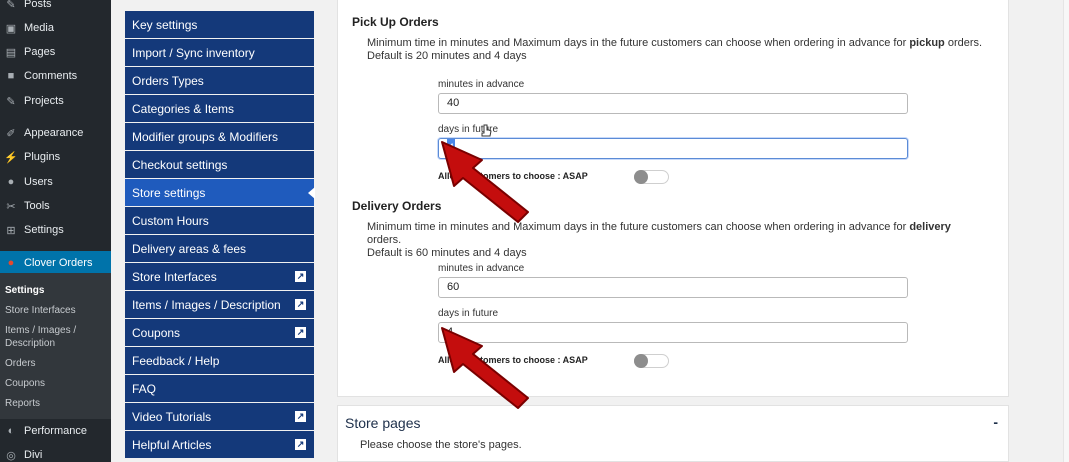 Image resolution: width=1069 pixels, height=462 pixels. Describe the element at coordinates (38, 5) in the screenshot. I see `menu-label: Posts` at that location.